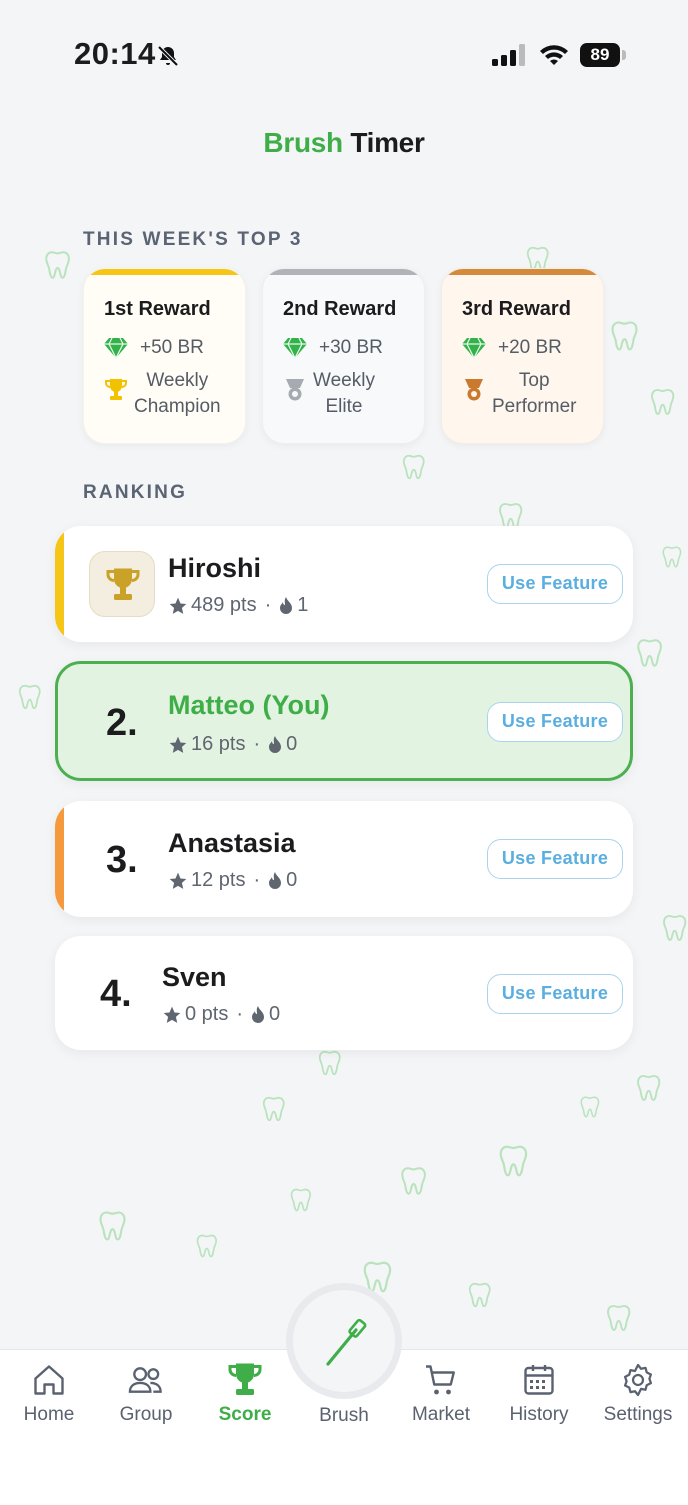 The width and height of the screenshot is (688, 1505). I want to click on rank-number: 2., so click(122, 723).